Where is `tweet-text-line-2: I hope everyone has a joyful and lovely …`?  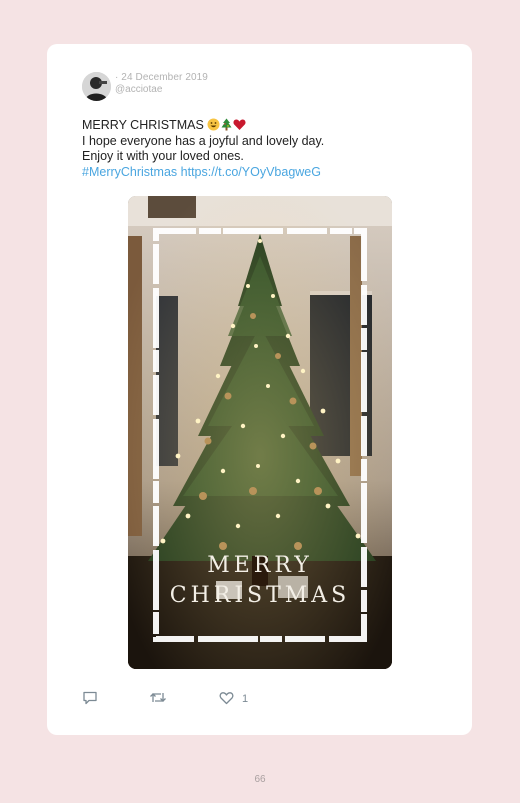
tweet-text-line-2: I hope everyone has a joyful and lovely … is located at coordinates (203, 140).